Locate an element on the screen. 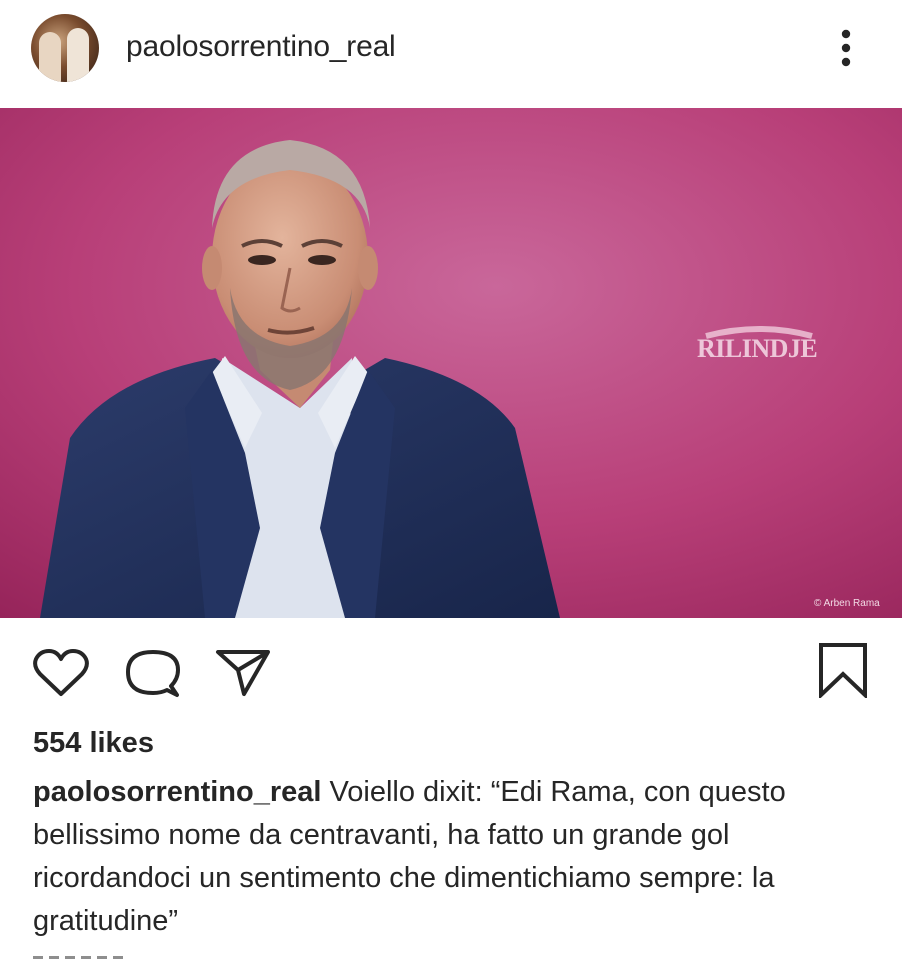  bookmark-icon is located at coordinates (843, 671).